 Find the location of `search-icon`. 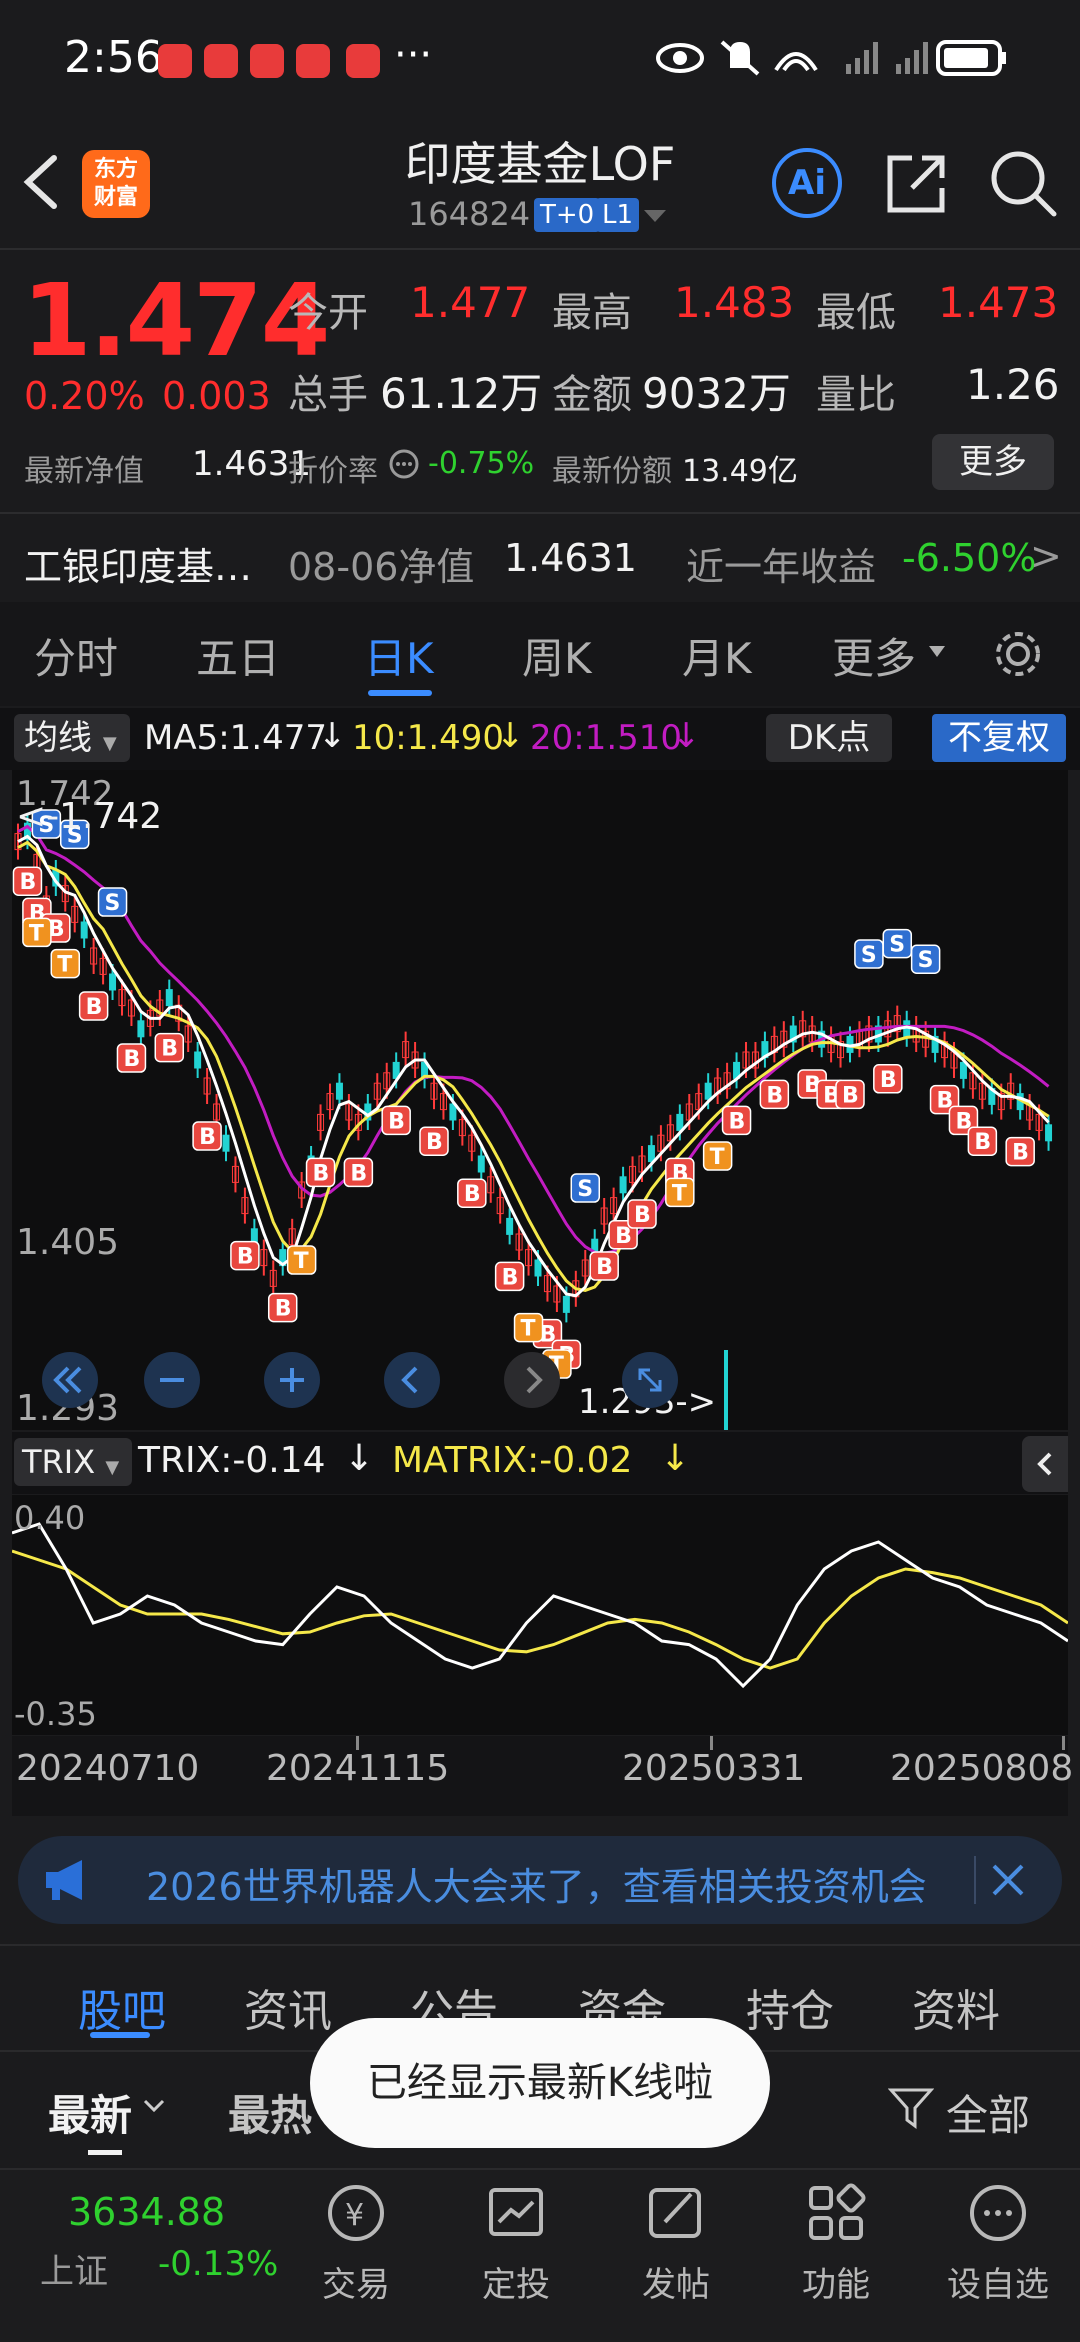

search-icon is located at coordinates (1023, 183).